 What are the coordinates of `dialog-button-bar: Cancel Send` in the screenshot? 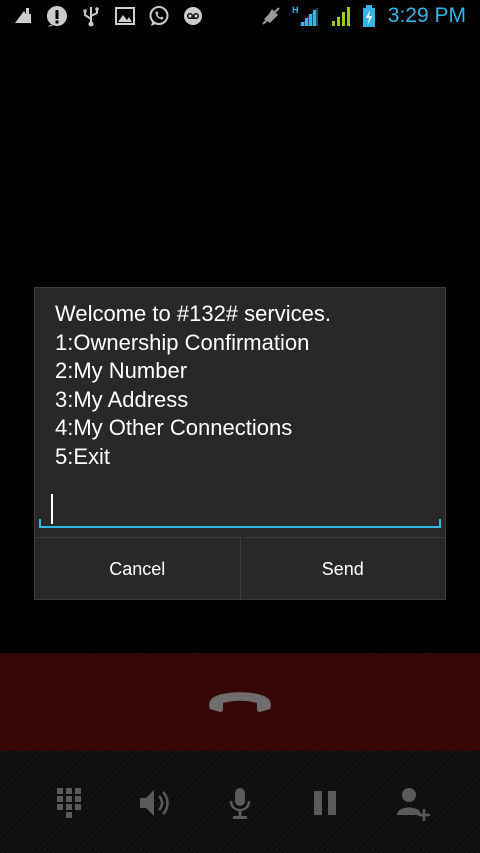 It's located at (240, 568).